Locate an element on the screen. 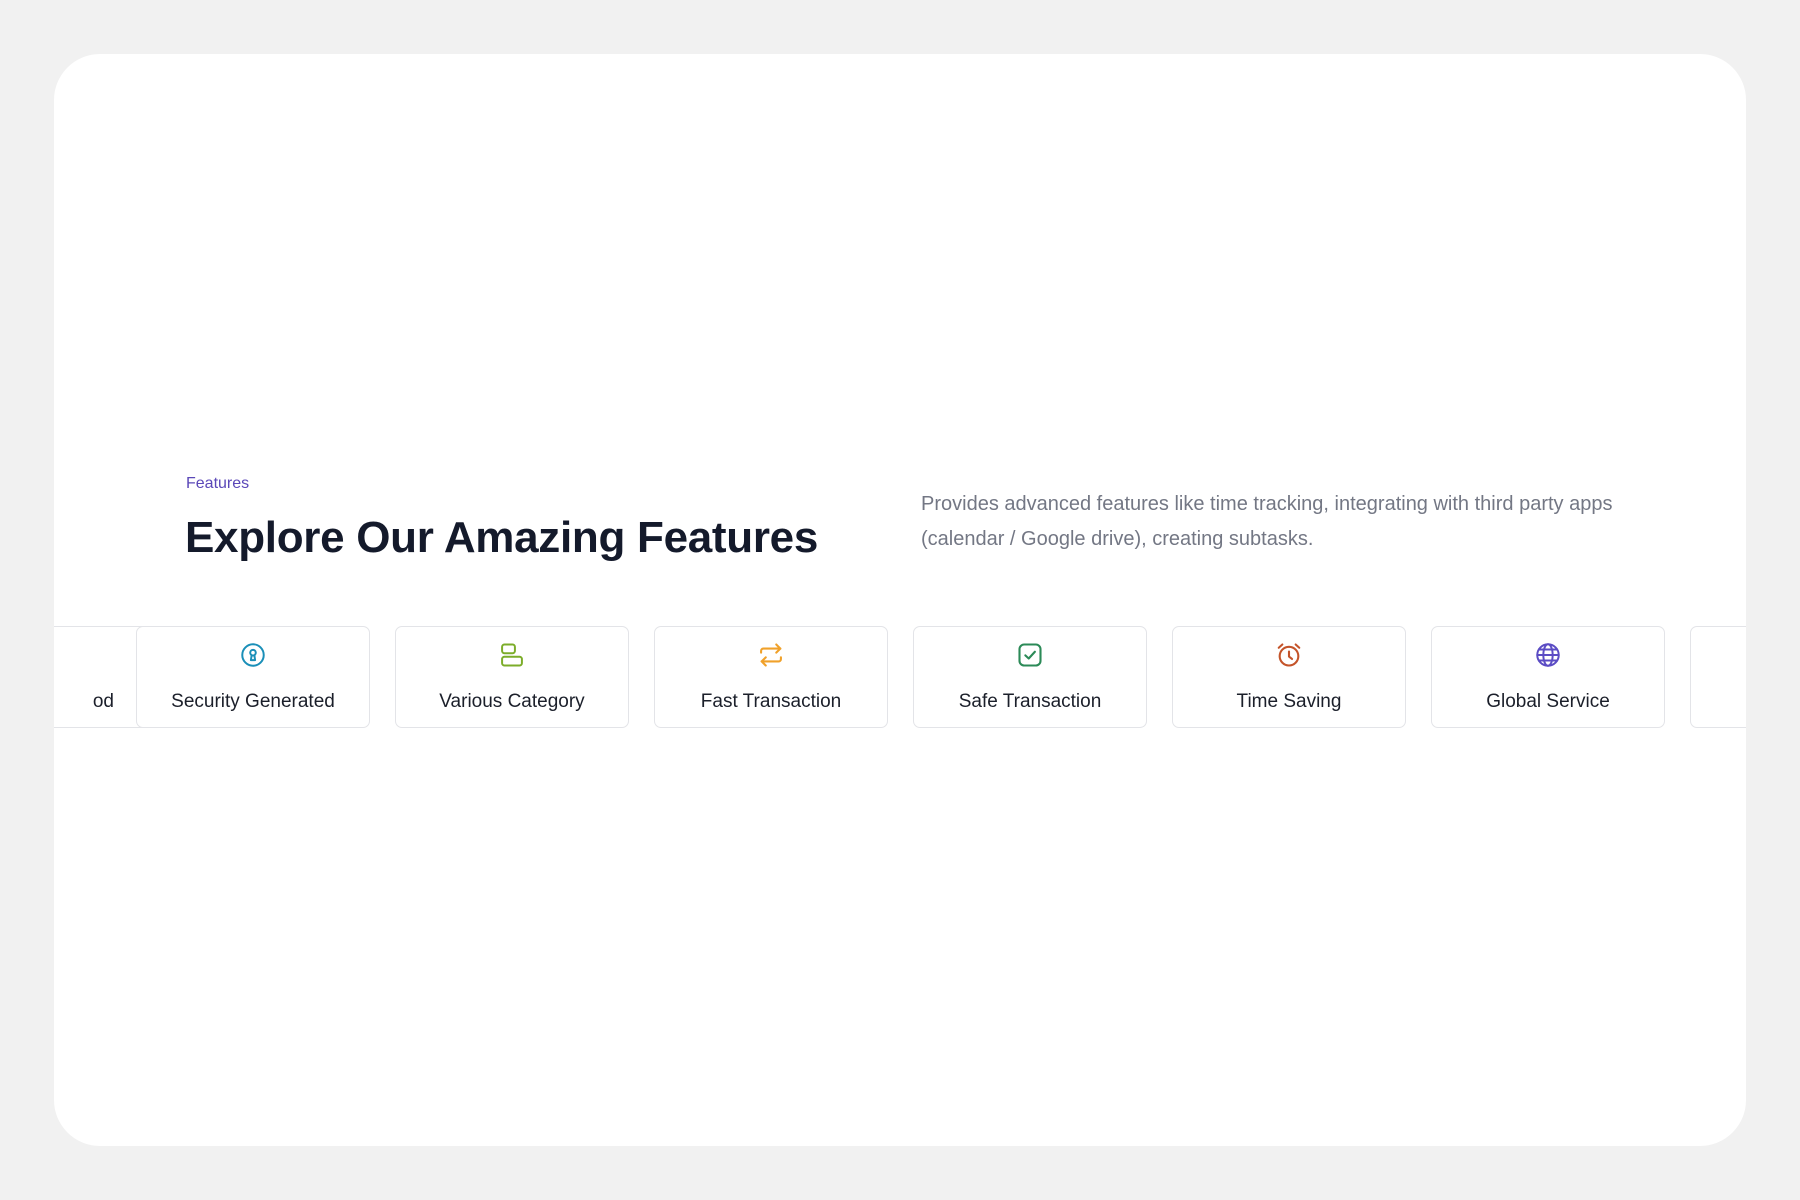 Image resolution: width=1800 pixels, height=1200 pixels. section-title: Explore Our Amazing Features is located at coordinates (502, 537).